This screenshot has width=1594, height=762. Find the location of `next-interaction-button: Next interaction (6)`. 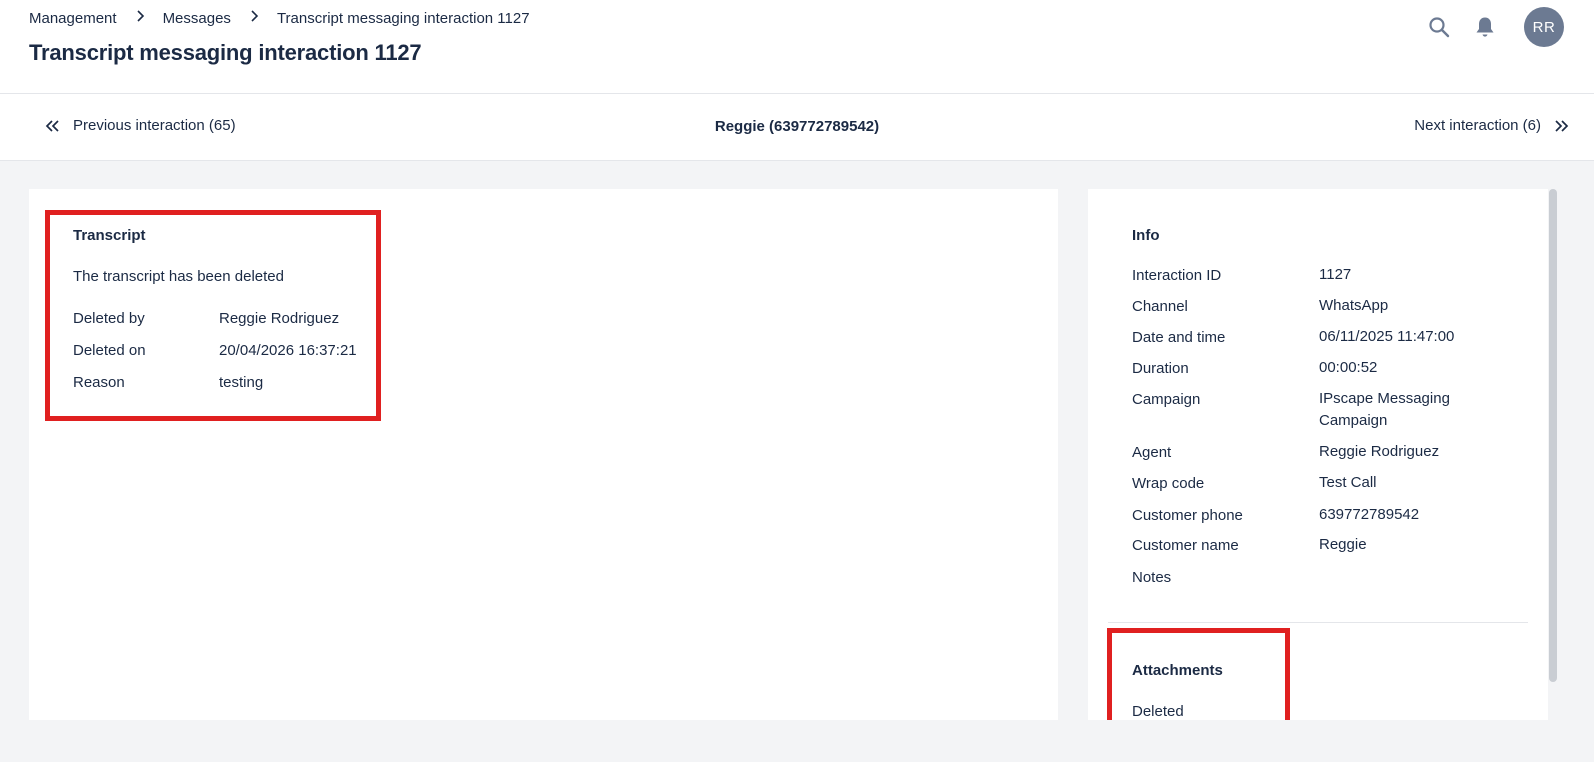

next-interaction-button: Next interaction (6) is located at coordinates (1492, 125).